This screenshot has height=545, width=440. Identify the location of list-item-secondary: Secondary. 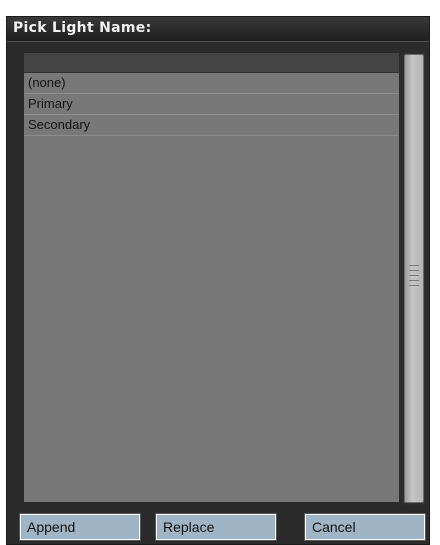
(211, 125).